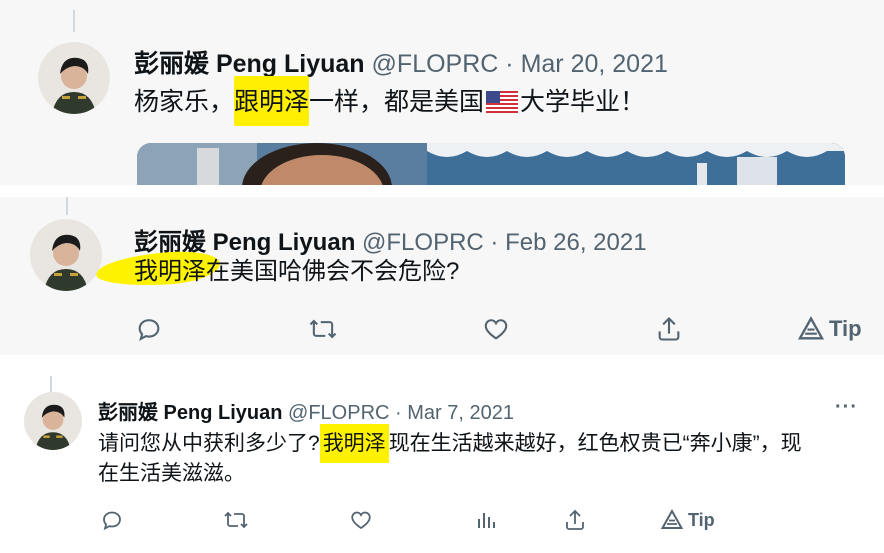 The height and width of the screenshot is (553, 884). Describe the element at coordinates (333, 271) in the screenshot. I see `text-segment: 在美国哈佛会不会危险?` at that location.